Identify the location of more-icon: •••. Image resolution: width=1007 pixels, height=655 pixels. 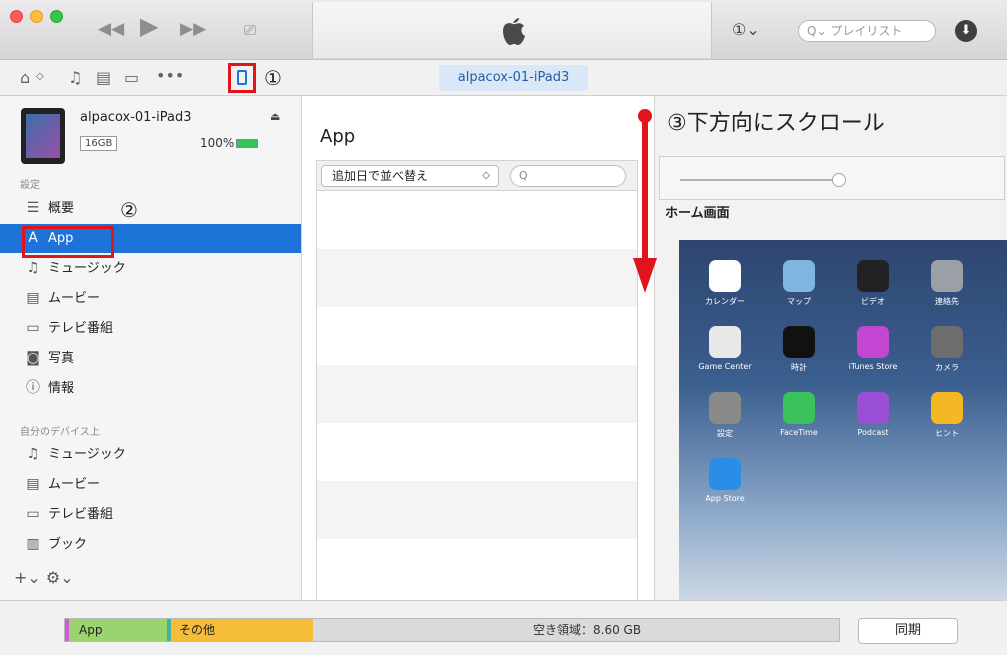
(170, 75).